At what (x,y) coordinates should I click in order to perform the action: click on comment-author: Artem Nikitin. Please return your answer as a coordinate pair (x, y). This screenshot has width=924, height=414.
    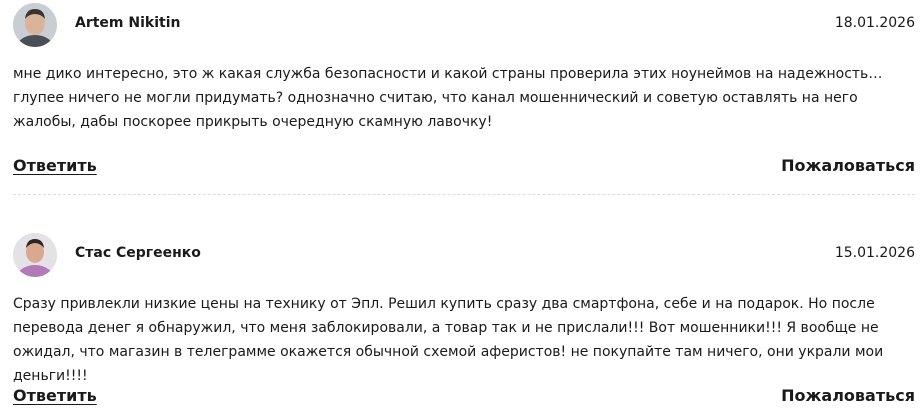
    Looking at the image, I should click on (128, 23).